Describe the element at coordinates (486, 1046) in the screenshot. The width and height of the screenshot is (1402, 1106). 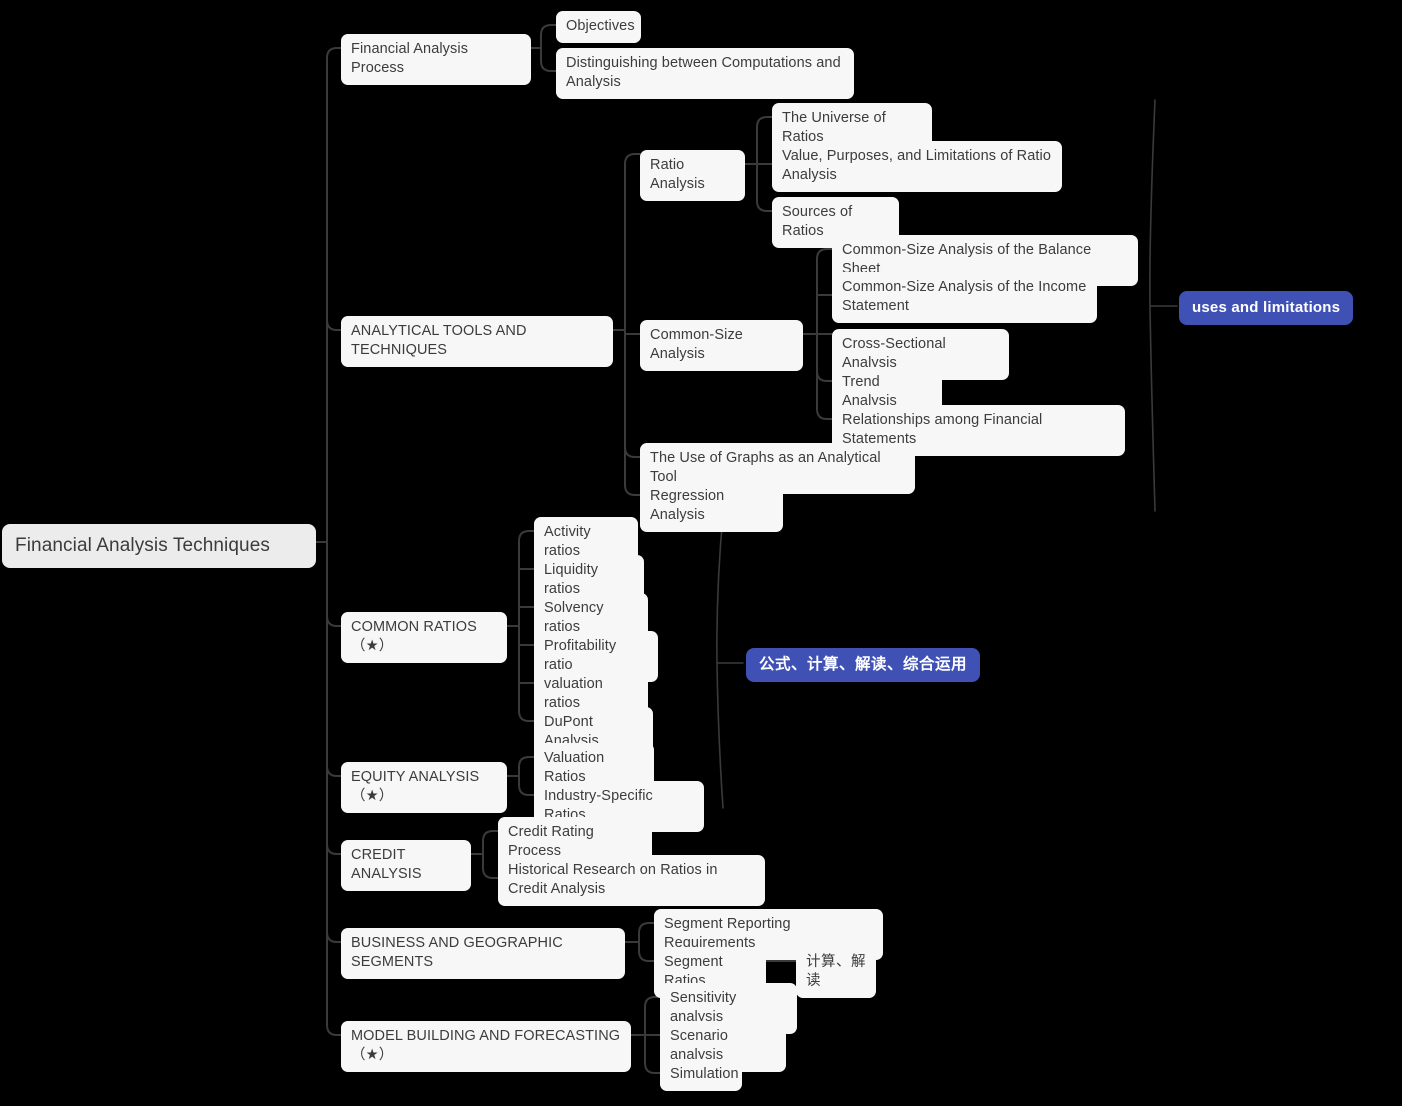
I see `branch-model-building-and-forecasting: MODEL BUILDING AND FORECASTING（★）` at that location.